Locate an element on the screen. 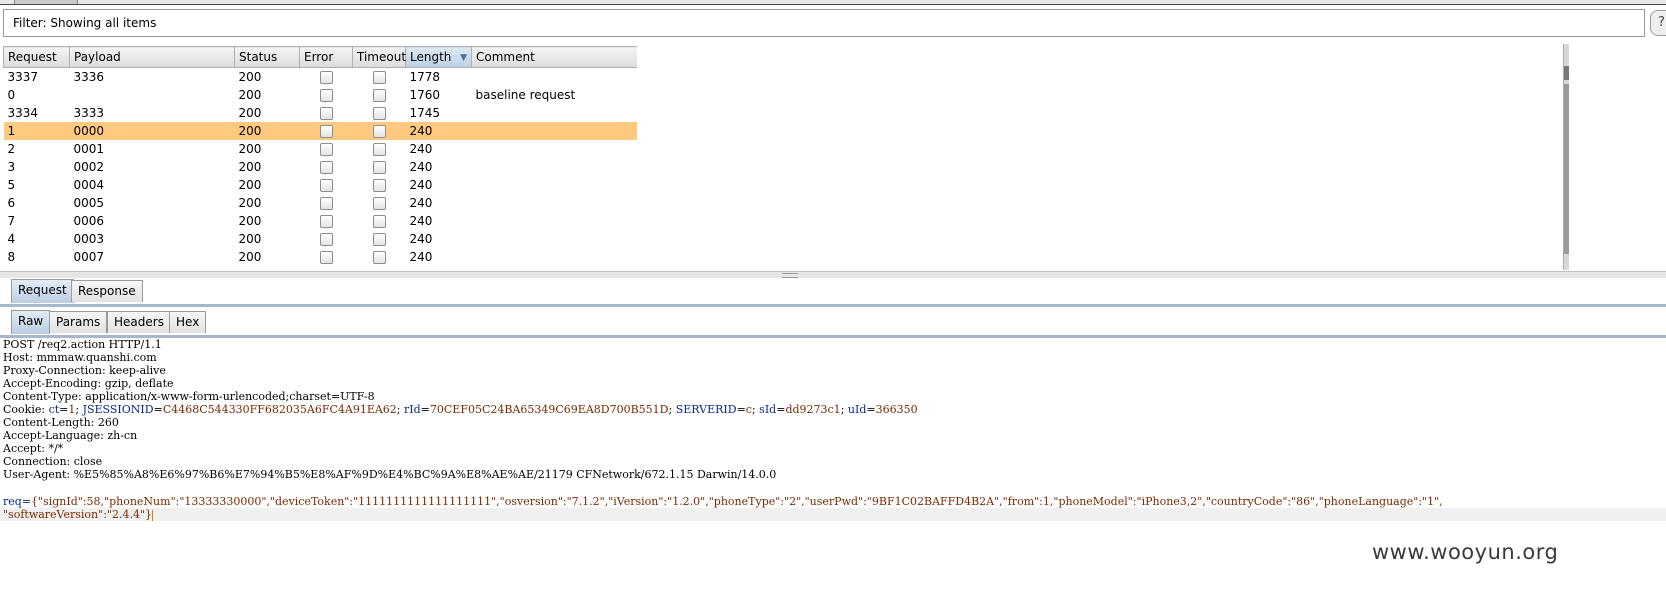 The height and width of the screenshot is (615, 1666). column-header-request: Request is located at coordinates (36, 57).